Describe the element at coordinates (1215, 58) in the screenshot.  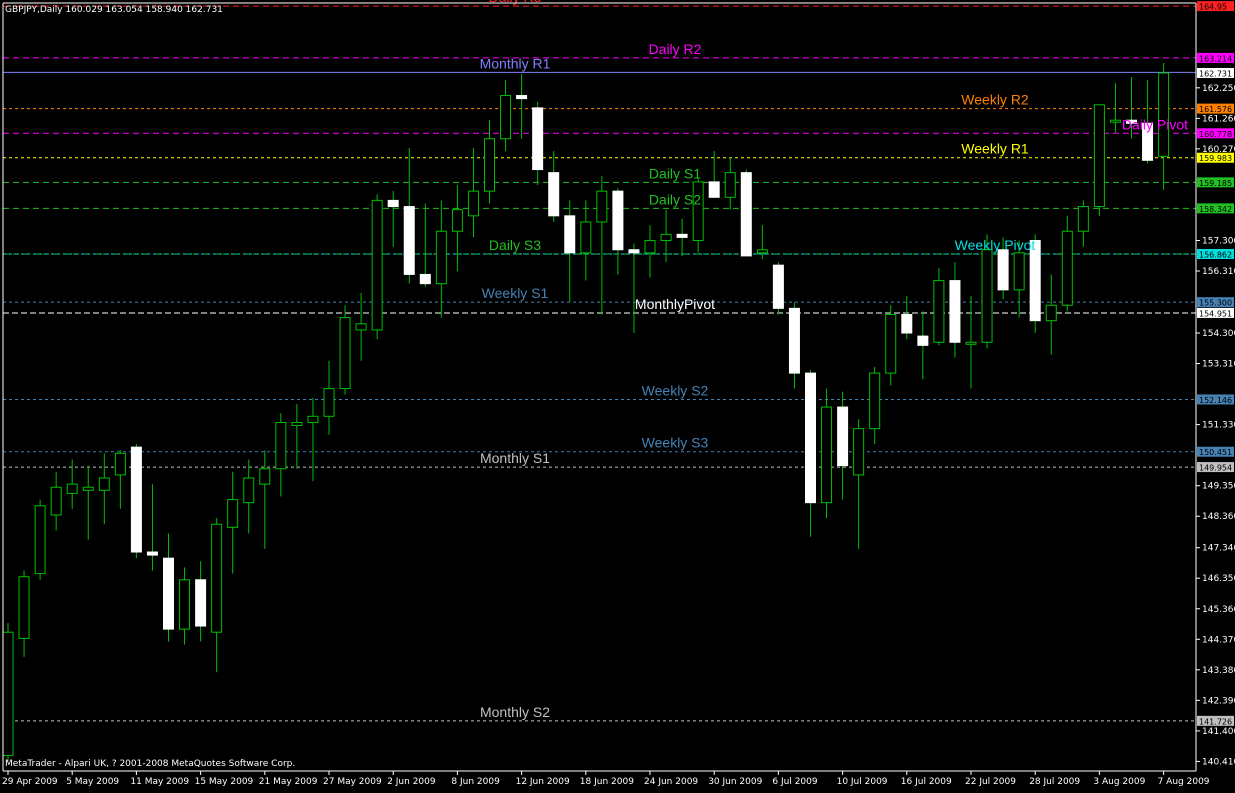
I see `level-tag-1: 163.214` at that location.